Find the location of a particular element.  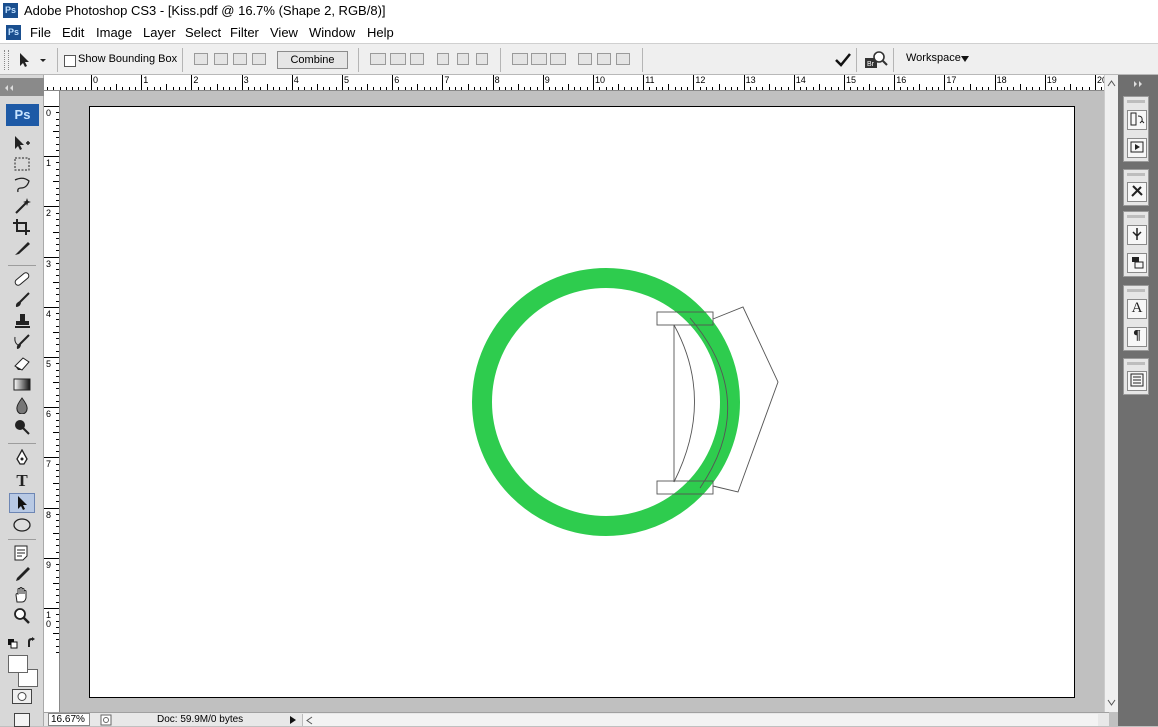

zoom-level-field: 16.67% is located at coordinates (69, 719).